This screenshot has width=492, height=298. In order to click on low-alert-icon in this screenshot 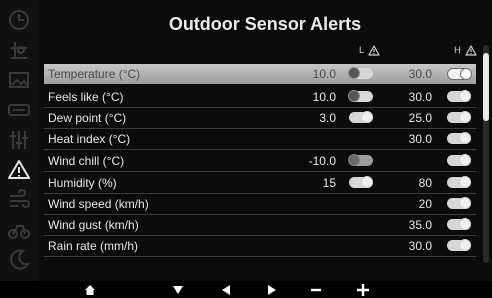, I will do `click(374, 50)`.